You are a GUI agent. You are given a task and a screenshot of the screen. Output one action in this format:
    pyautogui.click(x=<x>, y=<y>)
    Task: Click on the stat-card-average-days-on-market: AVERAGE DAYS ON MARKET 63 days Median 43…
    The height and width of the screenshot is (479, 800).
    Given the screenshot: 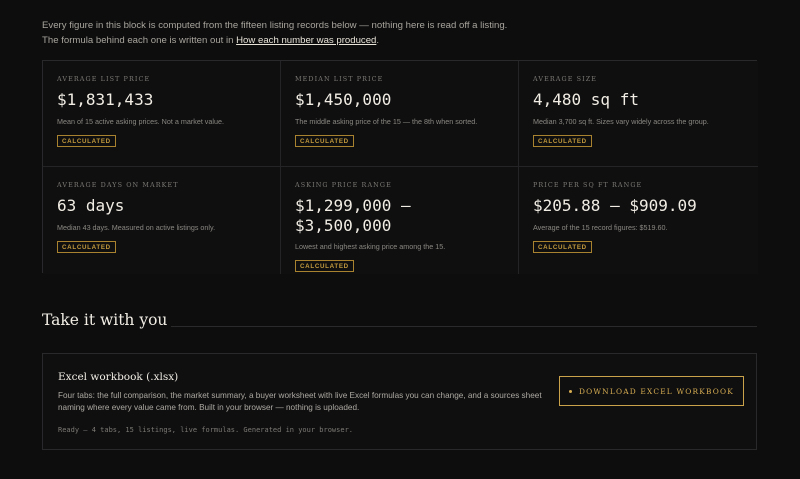 What is the action you would take?
    pyautogui.click(x=162, y=220)
    